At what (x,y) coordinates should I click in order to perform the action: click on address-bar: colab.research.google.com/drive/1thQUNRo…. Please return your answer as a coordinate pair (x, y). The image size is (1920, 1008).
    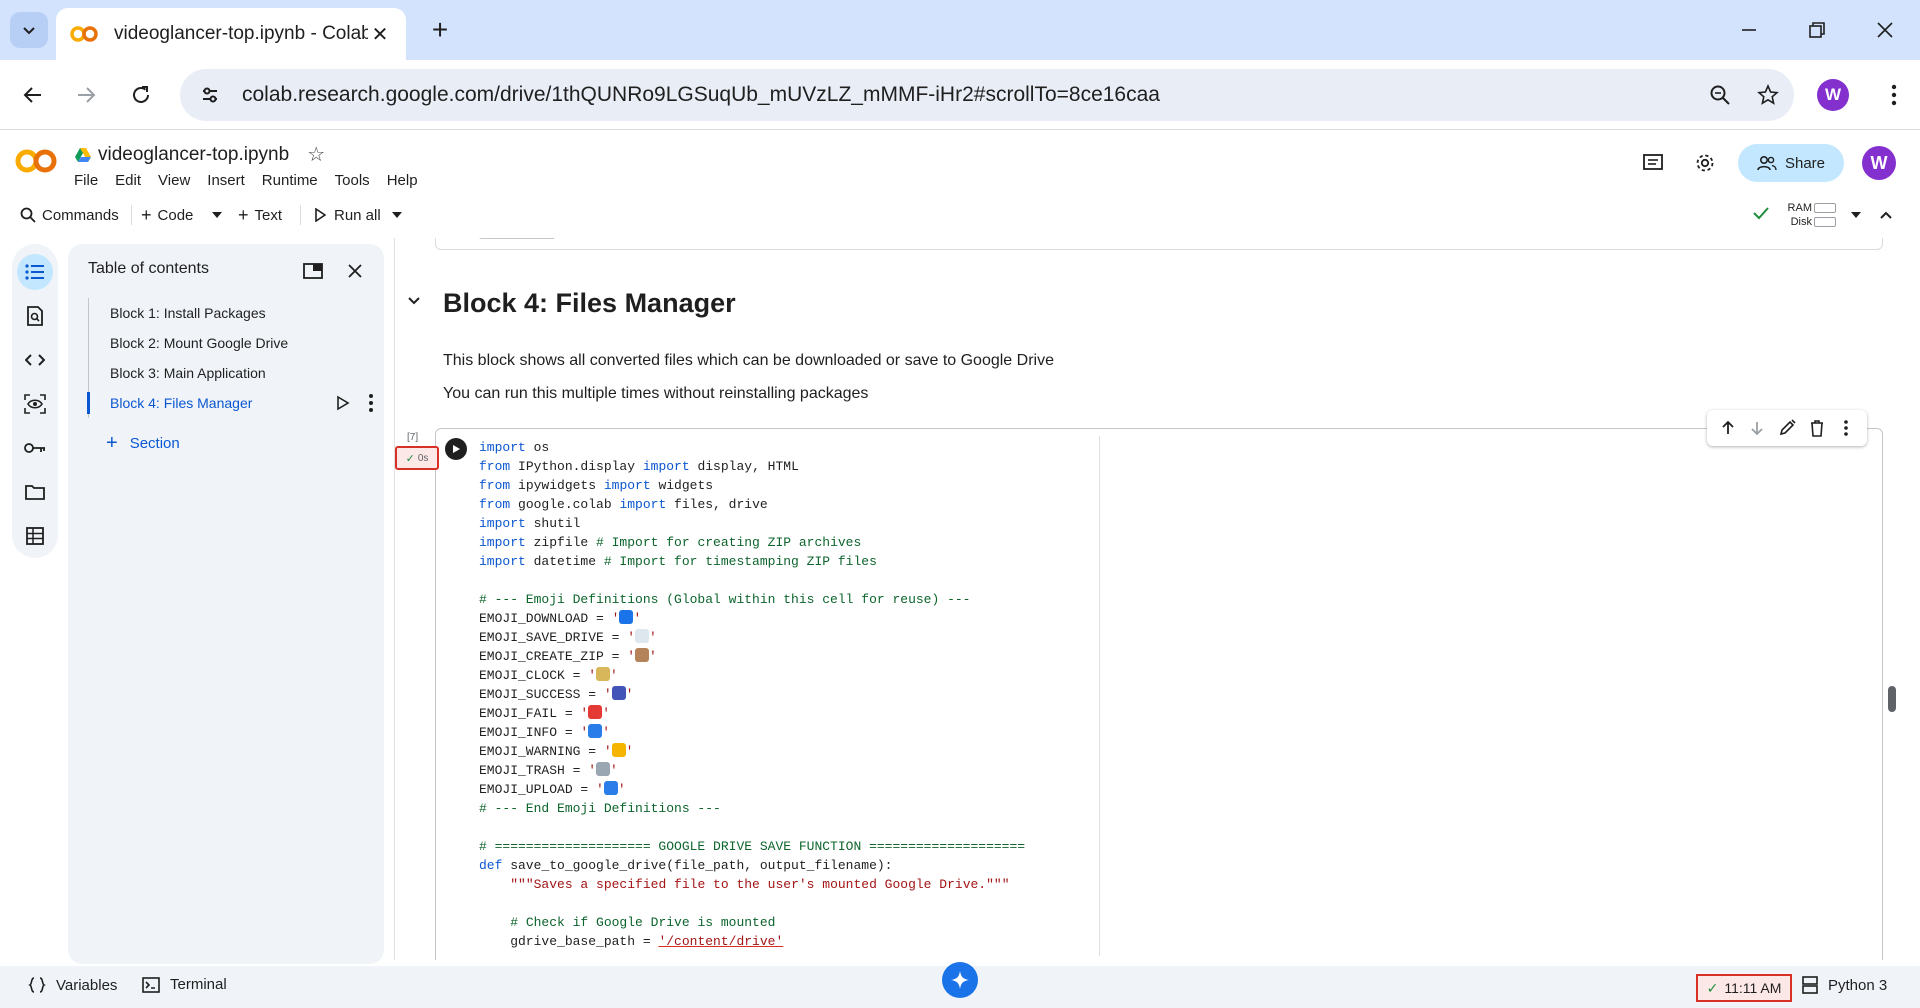
    Looking at the image, I should click on (987, 95).